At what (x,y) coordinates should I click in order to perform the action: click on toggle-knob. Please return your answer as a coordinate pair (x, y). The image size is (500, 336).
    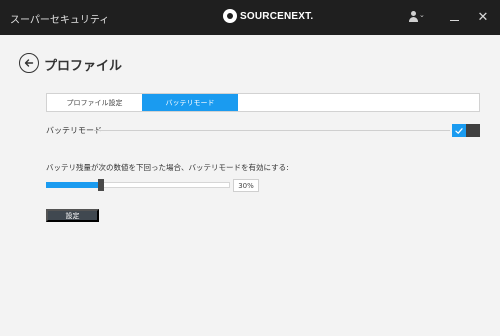
    Looking at the image, I should click on (473, 130).